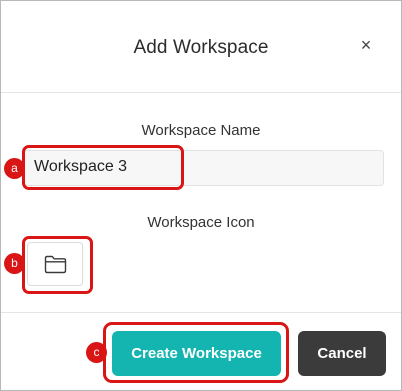  Describe the element at coordinates (14, 263) in the screenshot. I see `annotation-badge-b: b` at that location.